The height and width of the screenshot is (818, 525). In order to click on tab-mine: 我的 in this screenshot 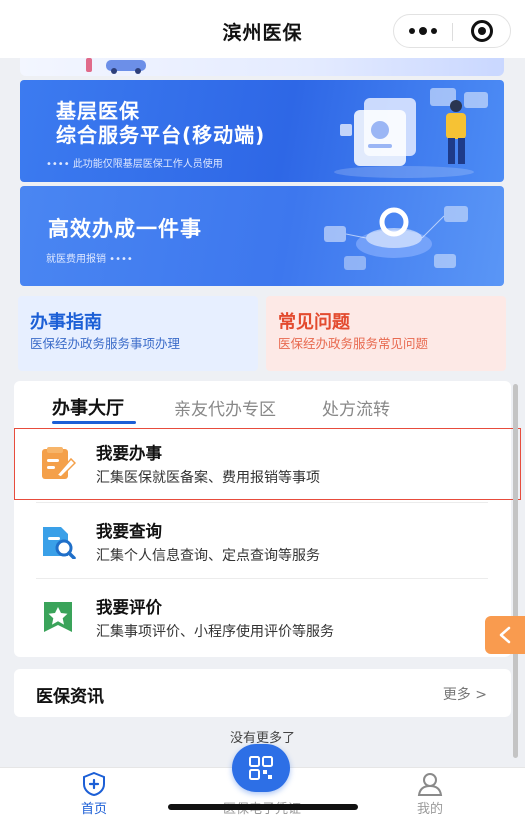, I will do `click(430, 793)`.